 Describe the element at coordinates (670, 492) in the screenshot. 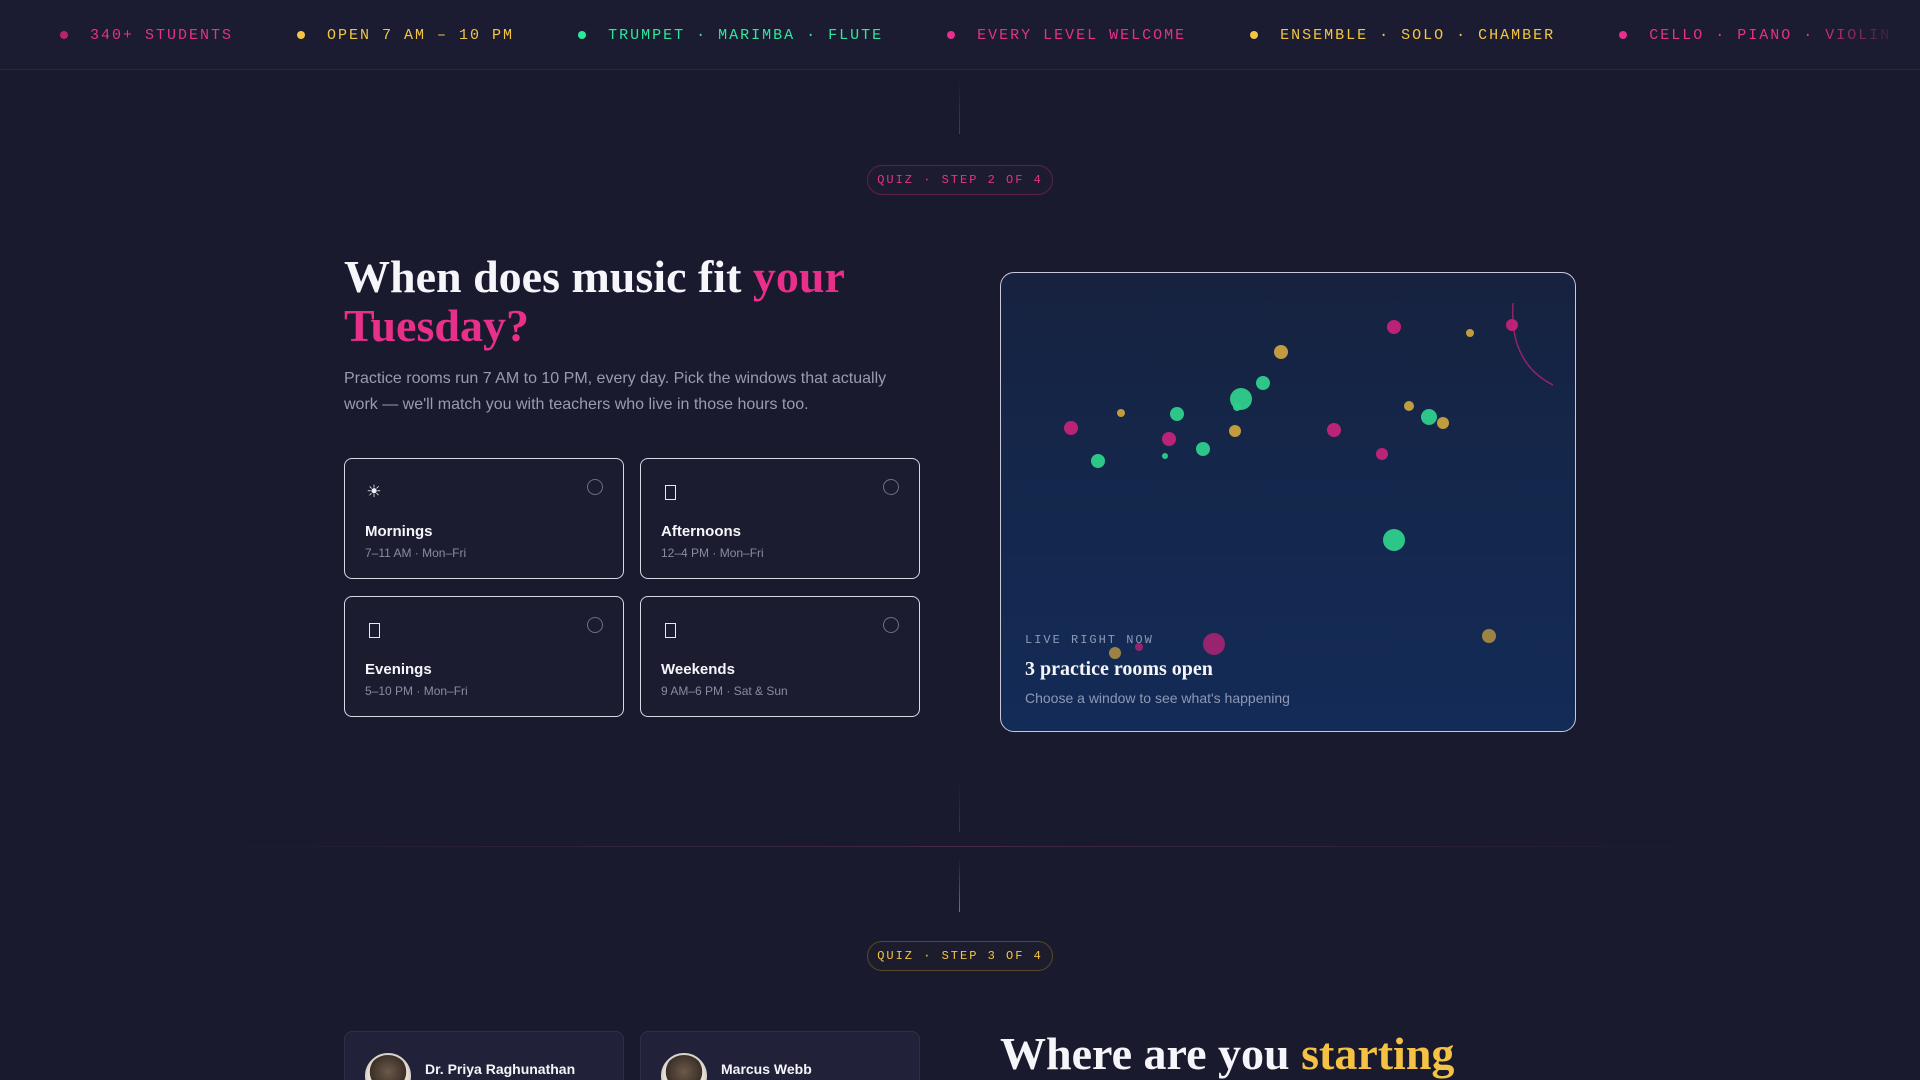

I see `afternoon-icon` at that location.